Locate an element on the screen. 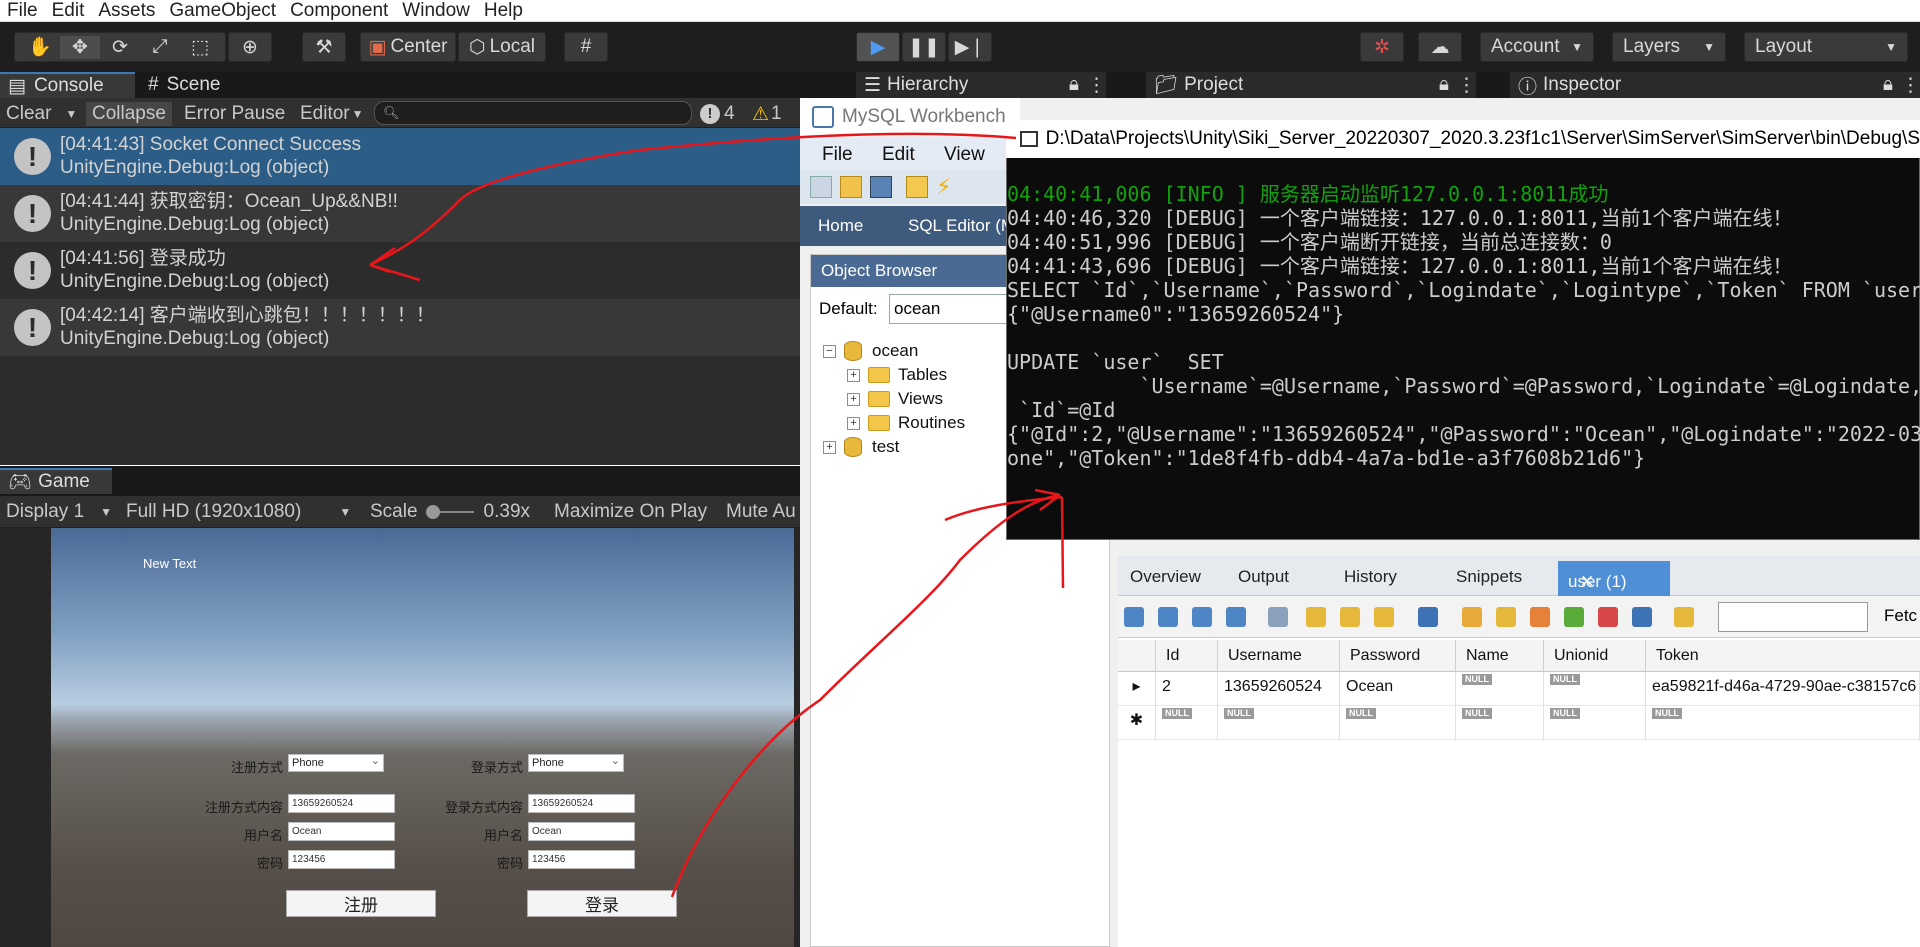 The image size is (1920, 947). menu-file: File is located at coordinates (22, 10).